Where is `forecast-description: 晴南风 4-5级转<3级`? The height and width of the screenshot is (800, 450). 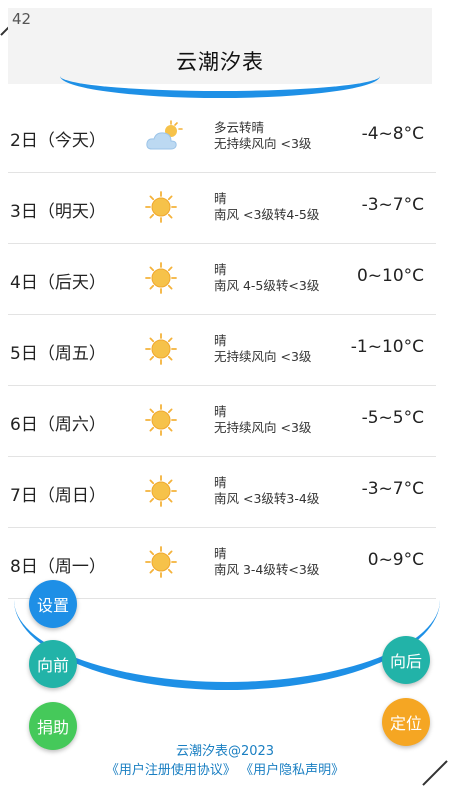 forecast-description: 晴南风 4-5级转<3级 is located at coordinates (266, 278).